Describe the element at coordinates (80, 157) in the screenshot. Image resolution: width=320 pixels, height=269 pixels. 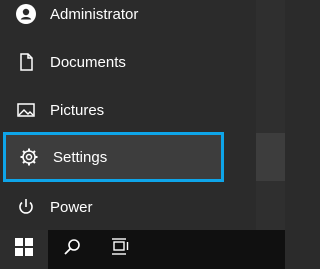
I see `menu-item-label: Settings` at that location.